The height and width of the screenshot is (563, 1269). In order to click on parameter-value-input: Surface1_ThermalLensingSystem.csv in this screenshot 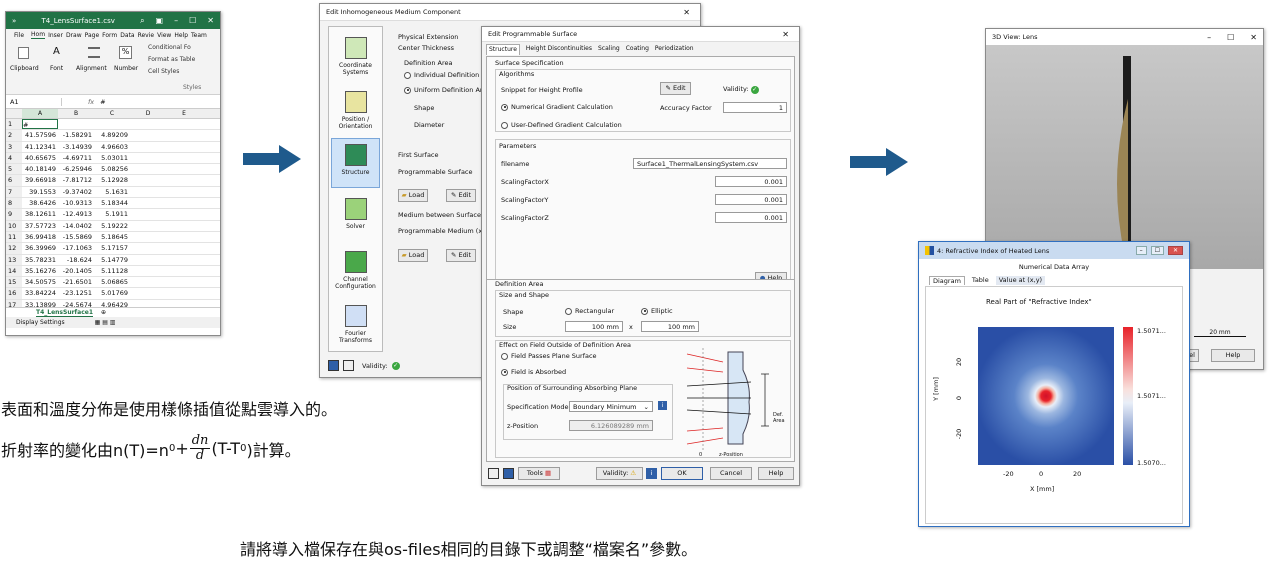, I will do `click(710, 163)`.